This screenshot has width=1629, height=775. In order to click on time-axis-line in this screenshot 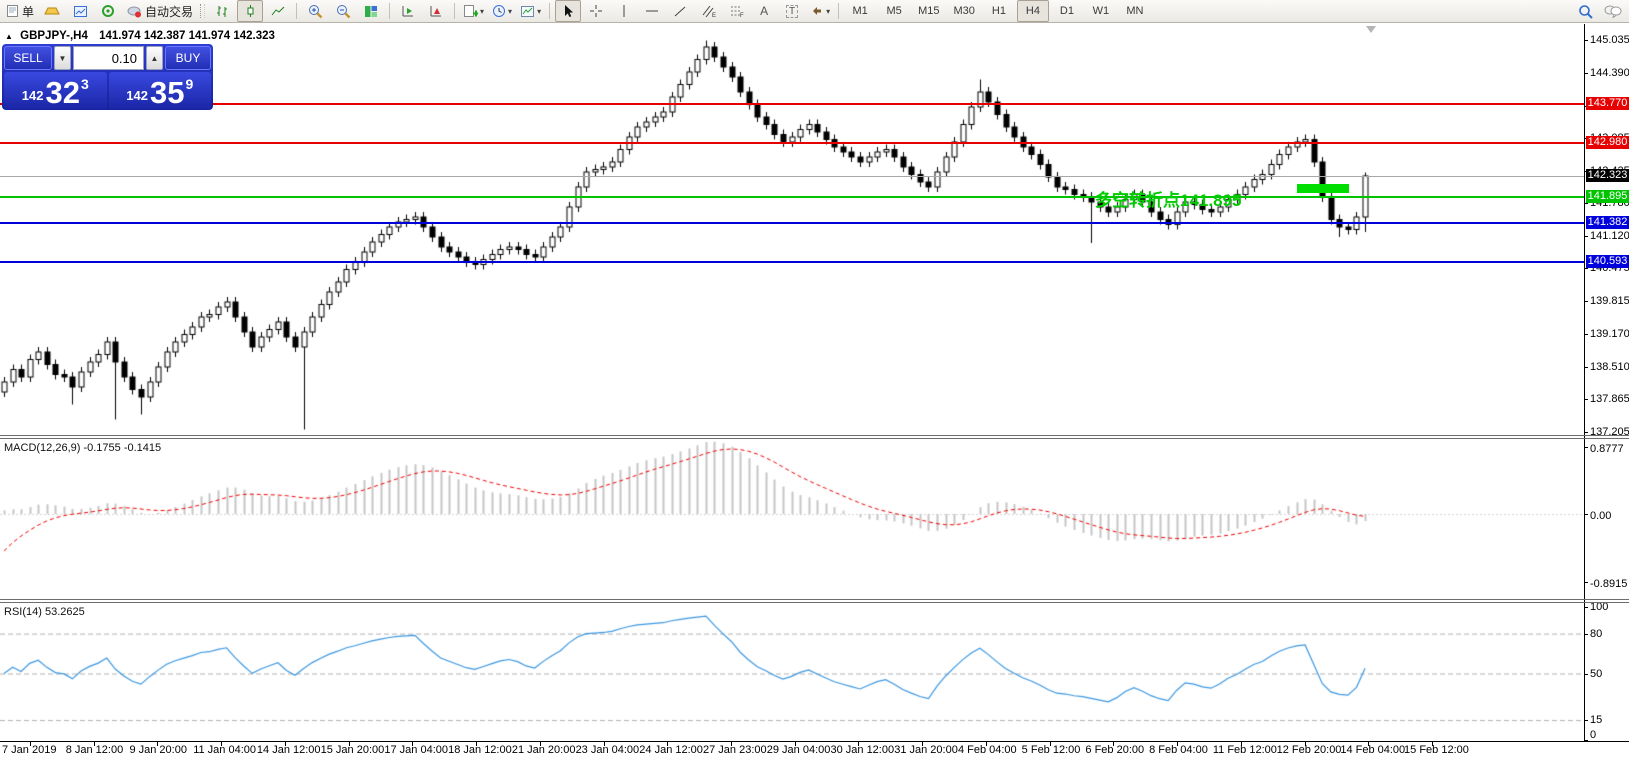, I will do `click(814, 741)`.